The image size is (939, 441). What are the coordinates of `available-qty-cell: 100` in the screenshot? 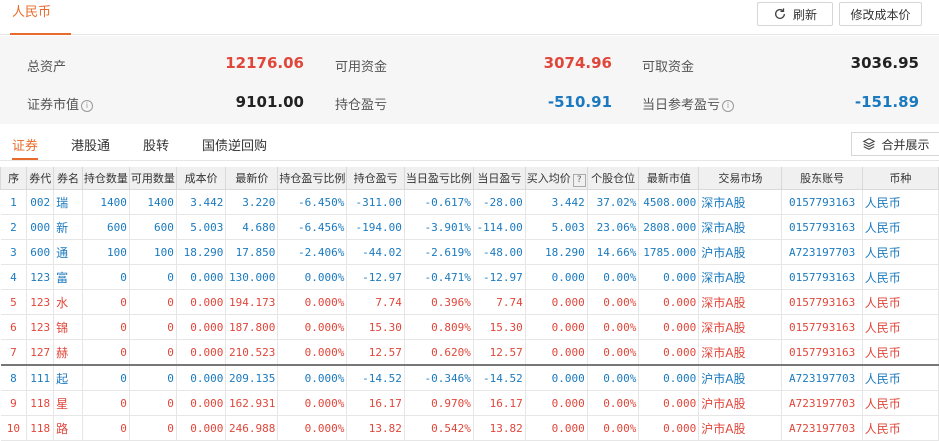 It's located at (153, 252).